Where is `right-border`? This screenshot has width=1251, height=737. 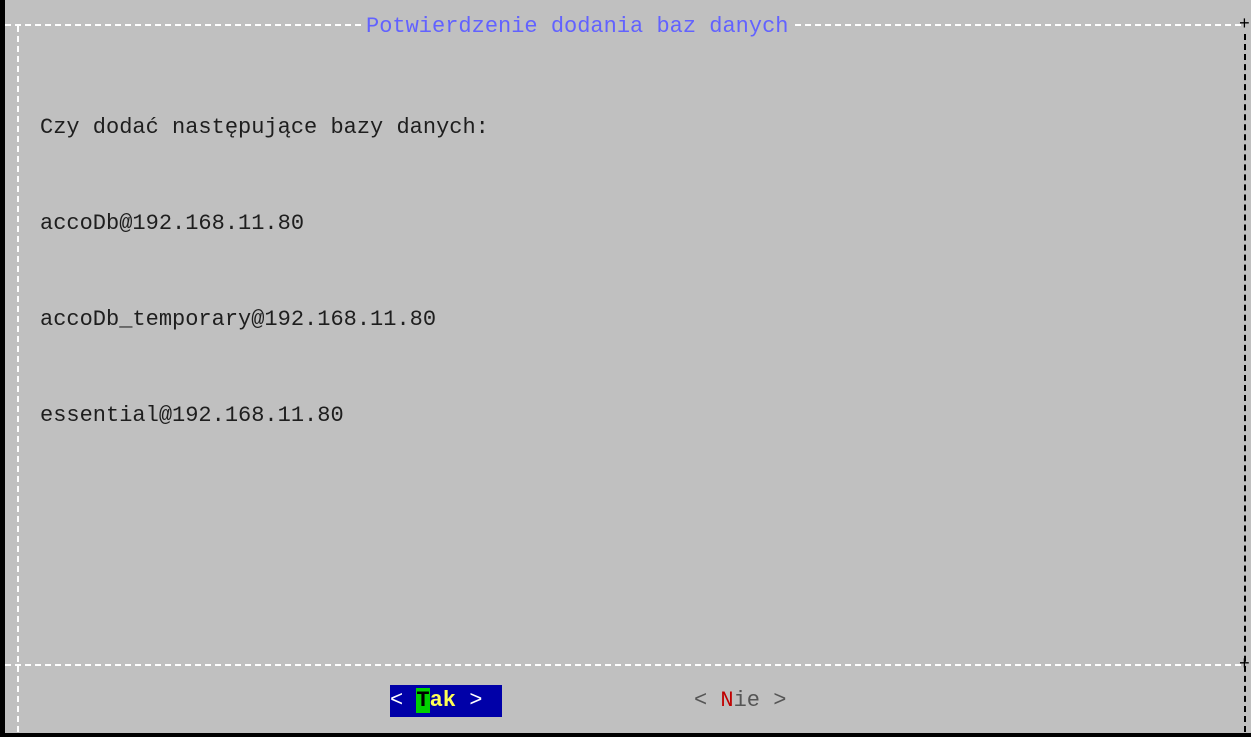
right-border is located at coordinates (1245, 383).